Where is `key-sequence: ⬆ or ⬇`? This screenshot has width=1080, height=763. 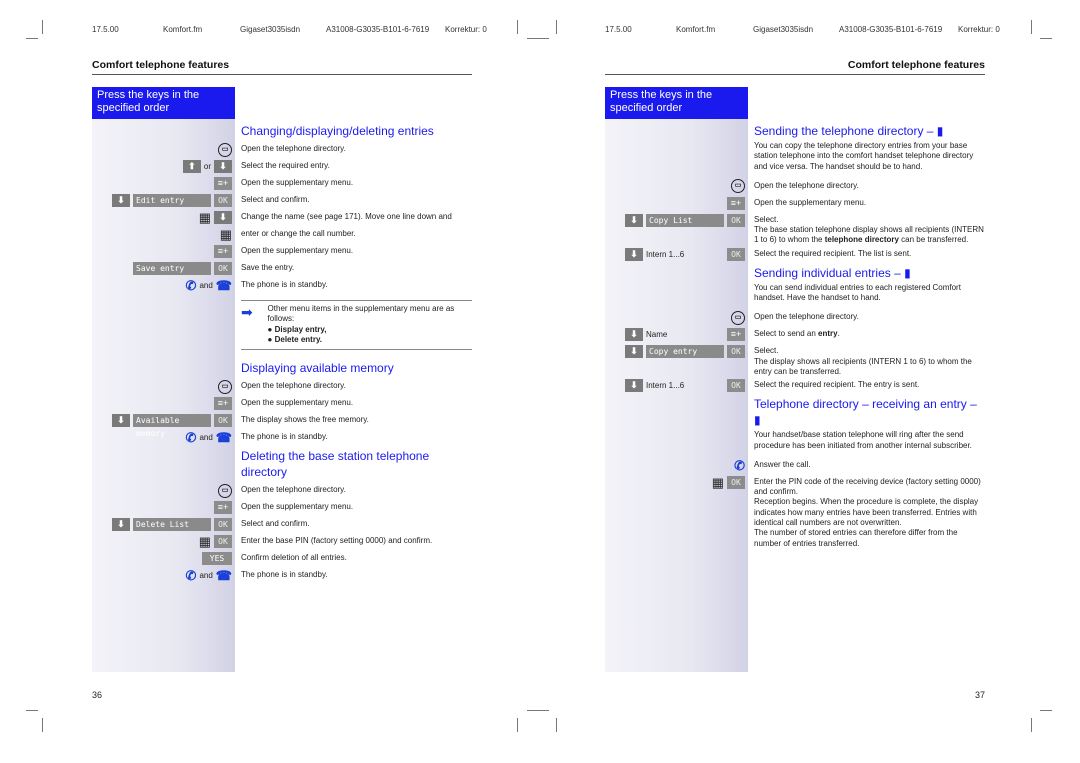
key-sequence: ⬆ or ⬇ is located at coordinates (163, 166).